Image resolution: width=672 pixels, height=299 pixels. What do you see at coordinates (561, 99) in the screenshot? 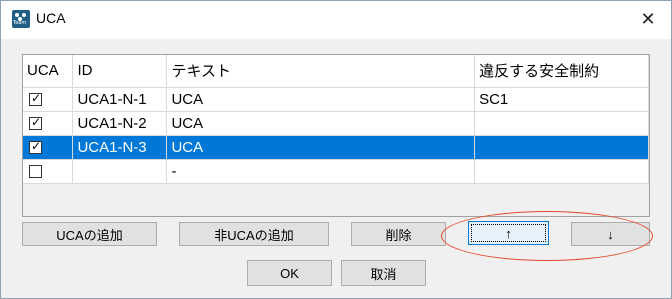
I see `violated-constraint-cell: SC1` at bounding box center [561, 99].